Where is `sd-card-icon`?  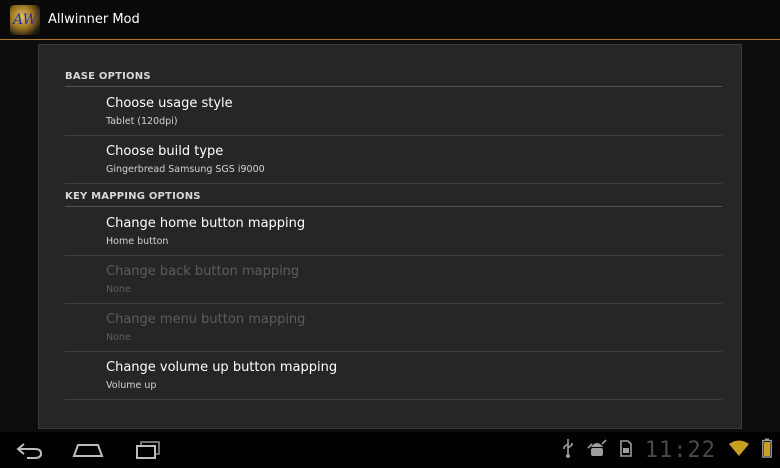
sd-card-icon is located at coordinates (626, 450).